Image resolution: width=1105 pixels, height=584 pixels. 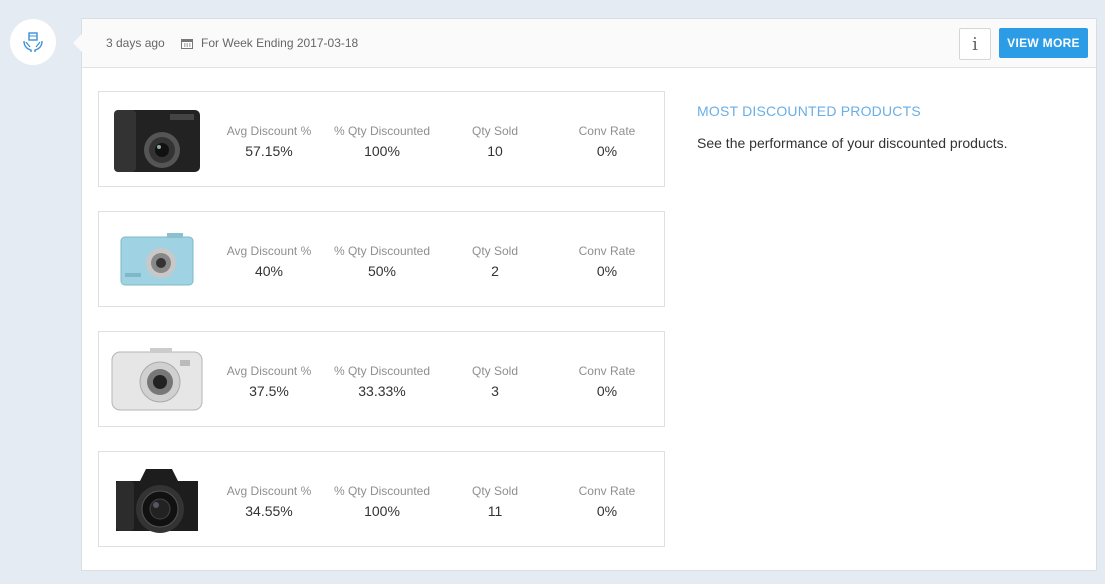 What do you see at coordinates (157, 140) in the screenshot?
I see `product-image-black-compact-camera` at bounding box center [157, 140].